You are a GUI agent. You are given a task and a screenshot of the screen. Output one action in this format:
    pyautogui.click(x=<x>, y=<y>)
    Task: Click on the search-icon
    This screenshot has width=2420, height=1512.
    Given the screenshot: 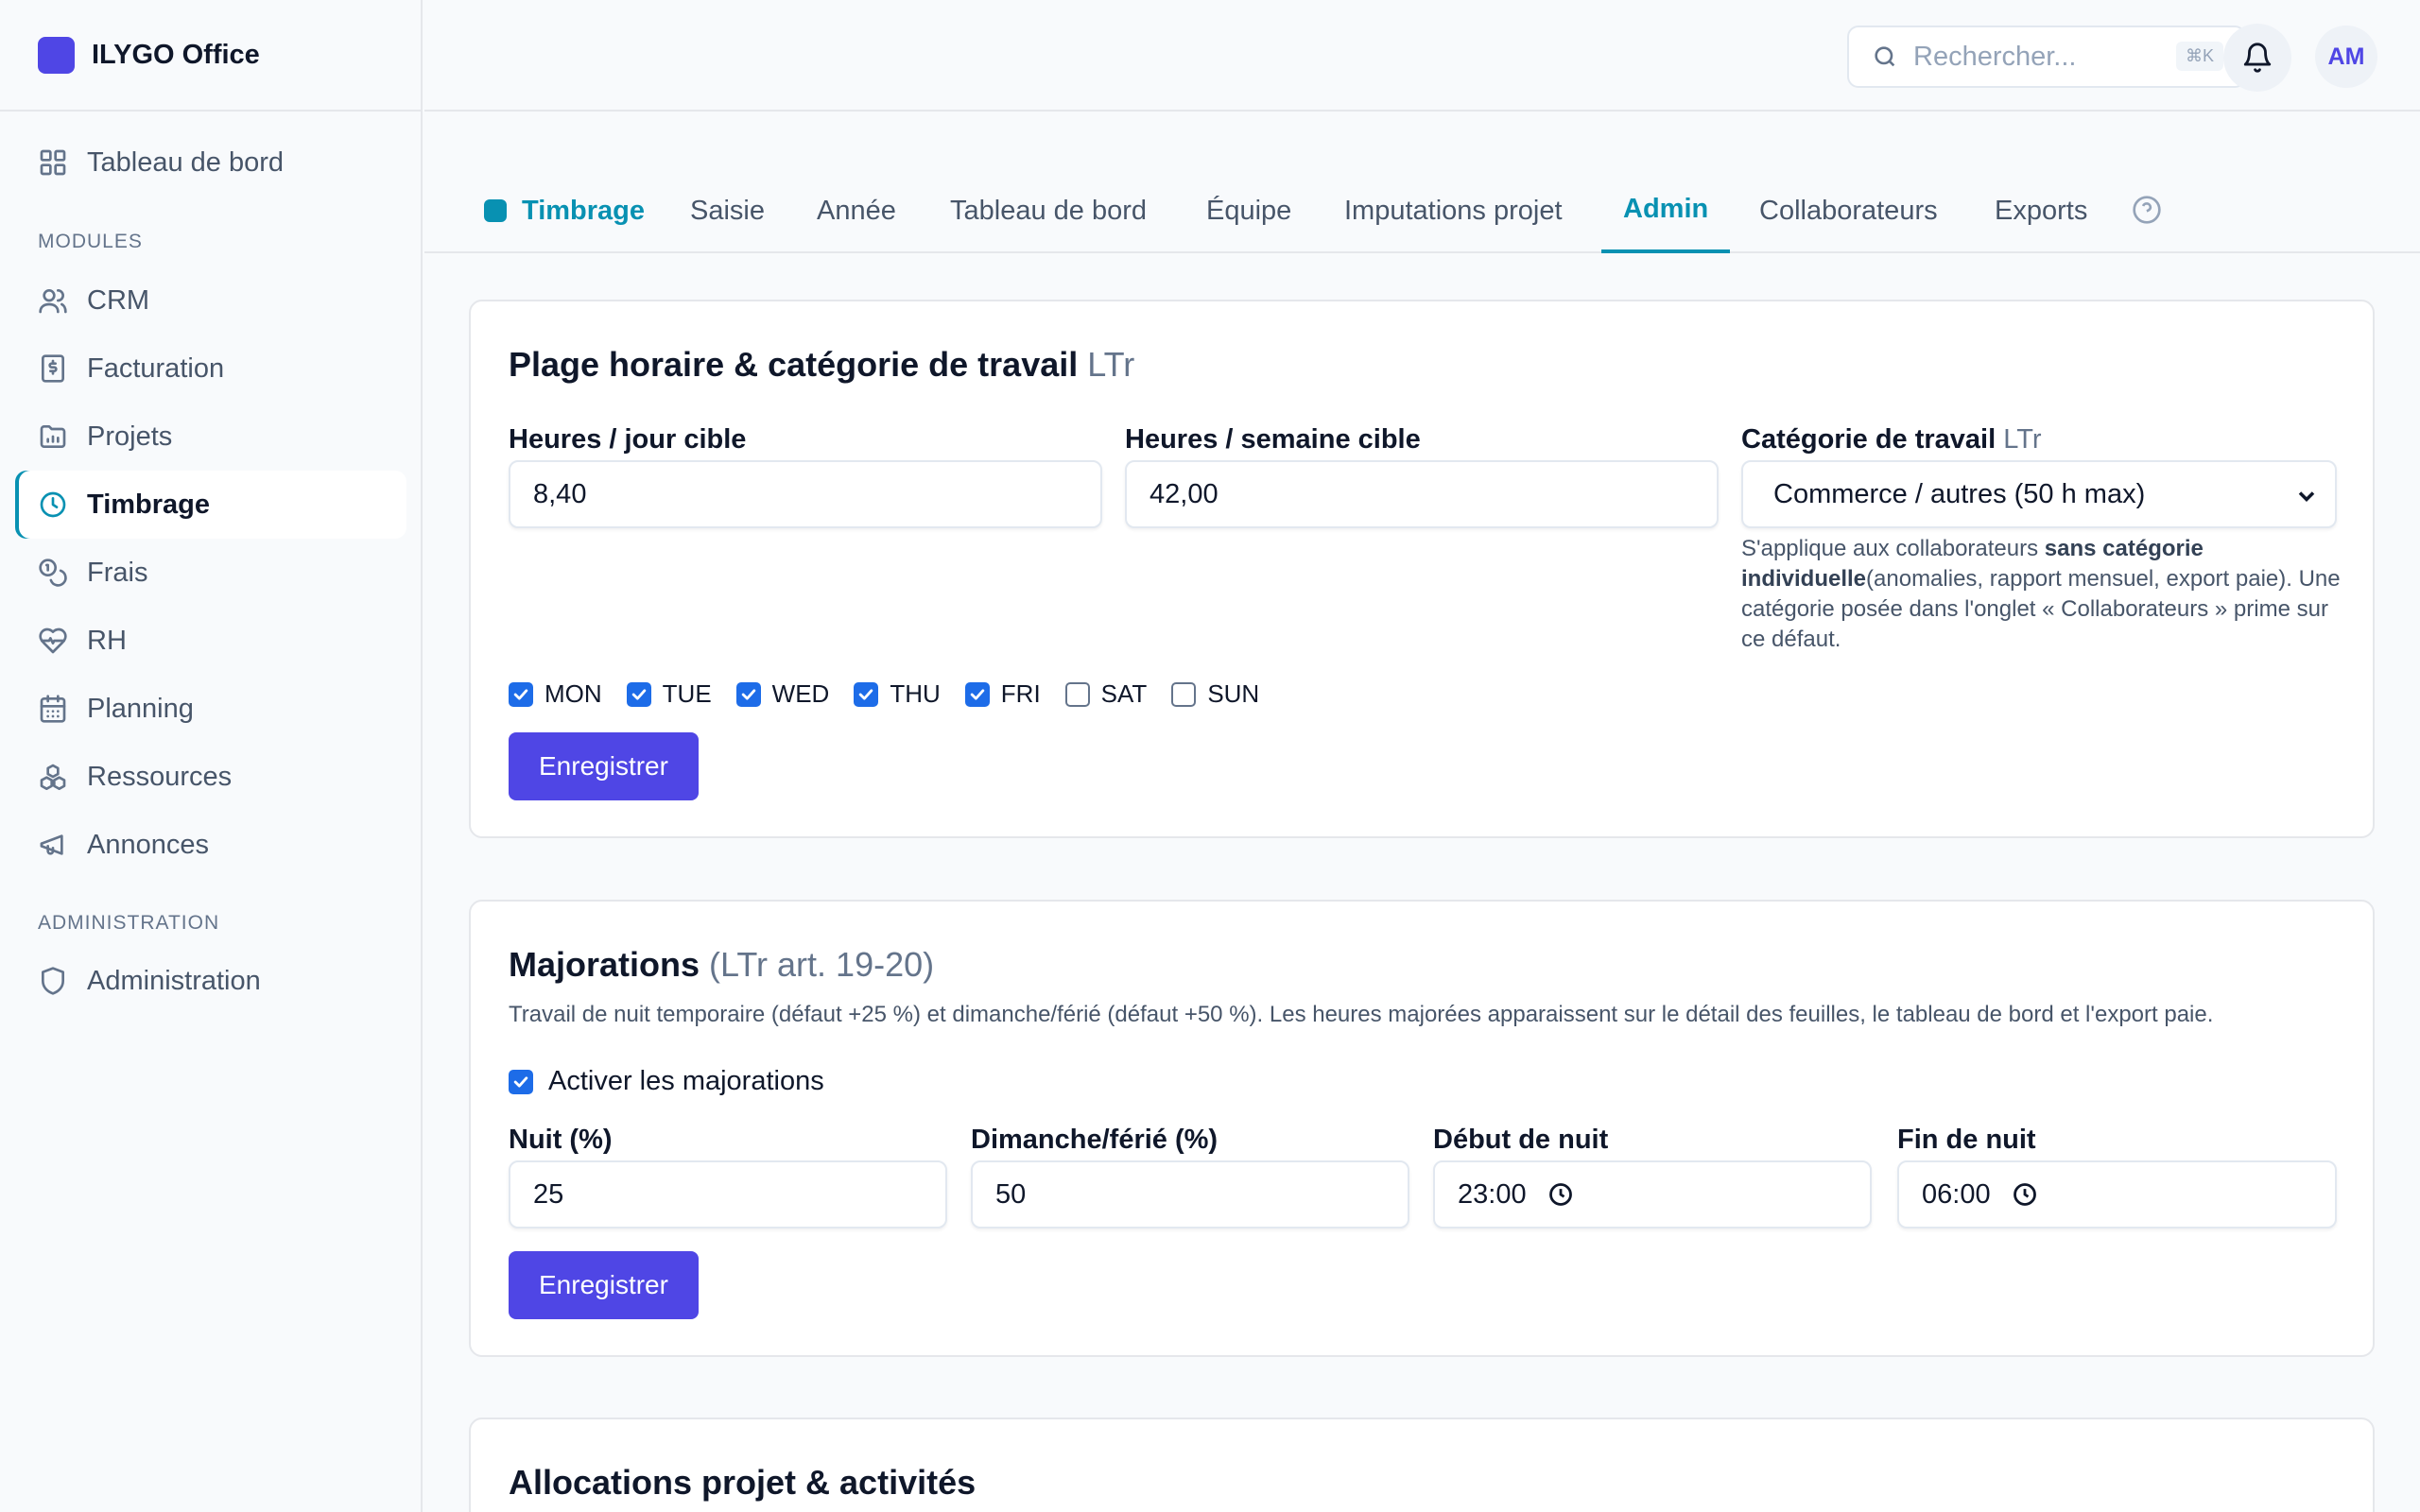 What is the action you would take?
    pyautogui.click(x=1885, y=56)
    